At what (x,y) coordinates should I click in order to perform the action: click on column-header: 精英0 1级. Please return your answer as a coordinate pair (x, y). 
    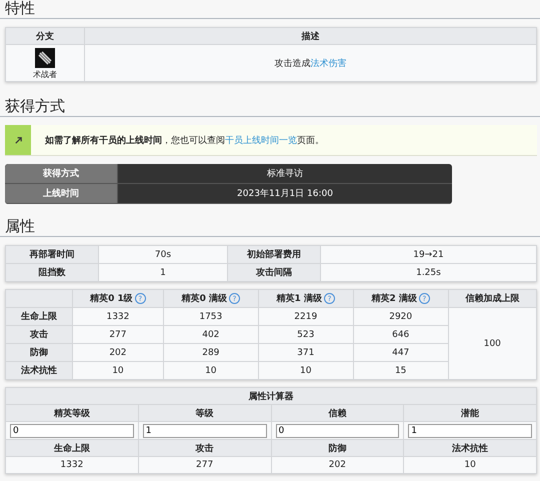
    Looking at the image, I should click on (111, 298).